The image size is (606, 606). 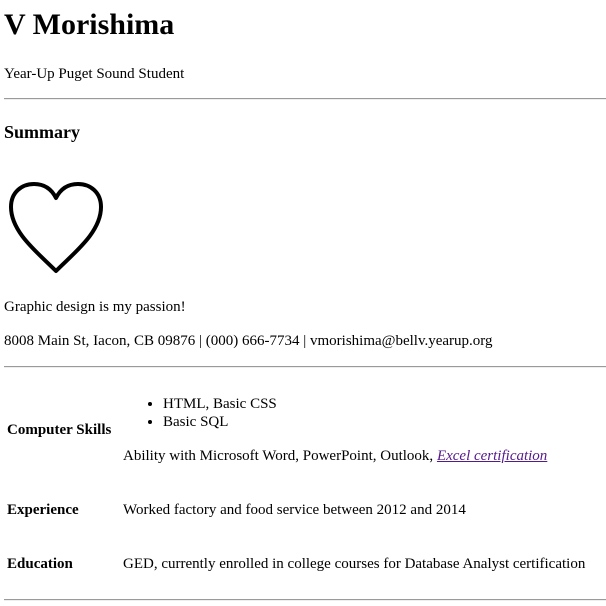 I want to click on list-item: Basic SQL, so click(x=220, y=422).